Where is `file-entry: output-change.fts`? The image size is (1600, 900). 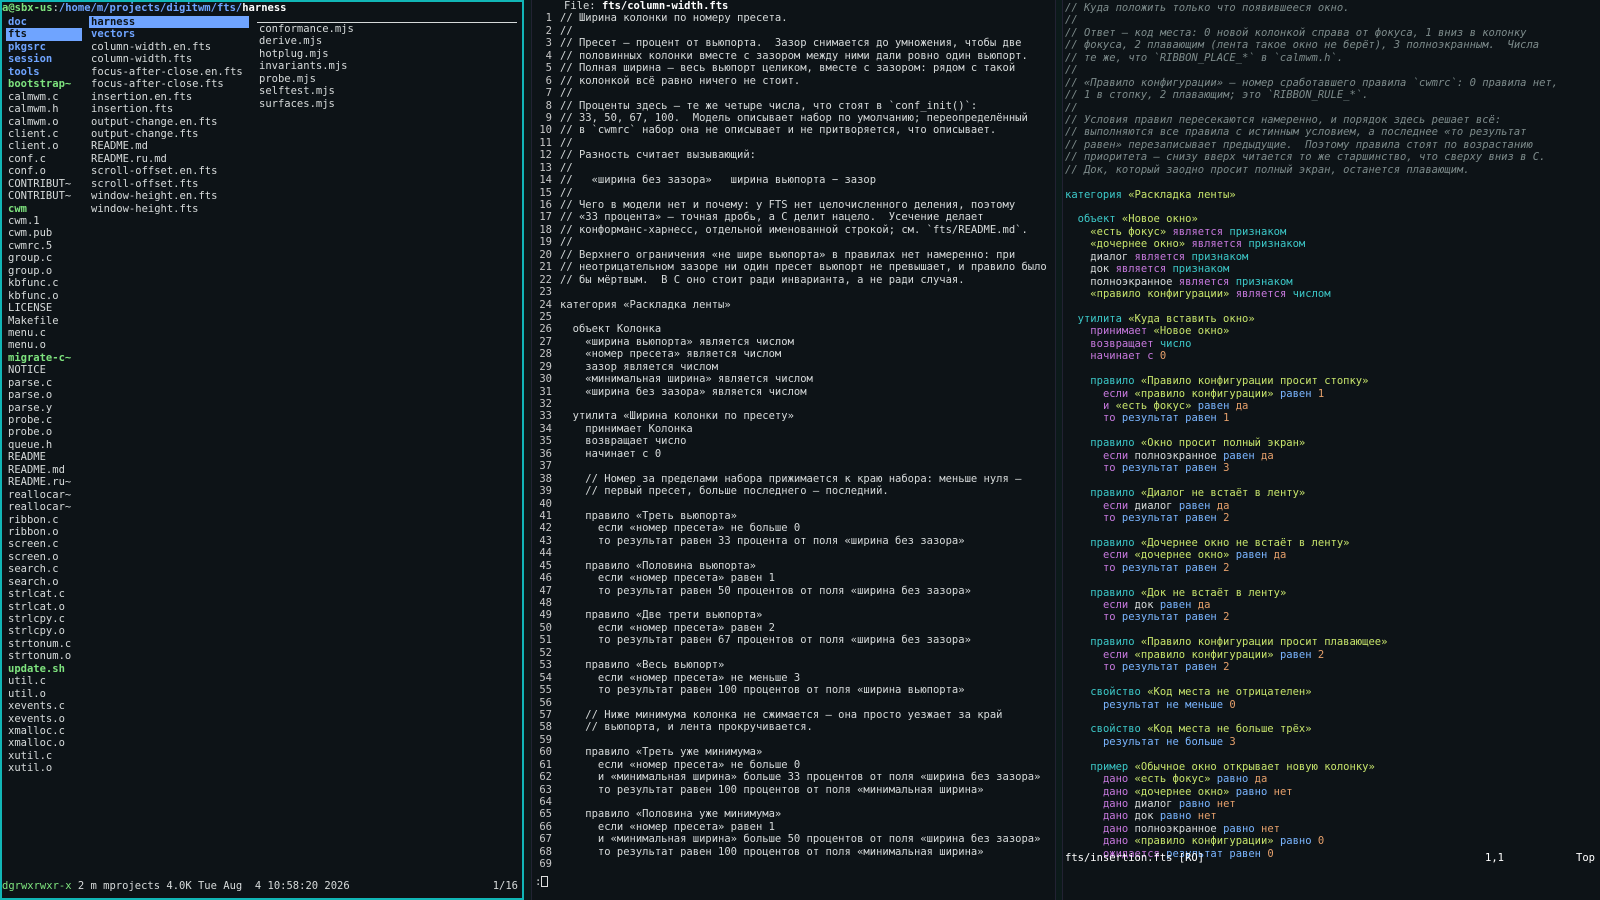 file-entry: output-change.fts is located at coordinates (169, 134).